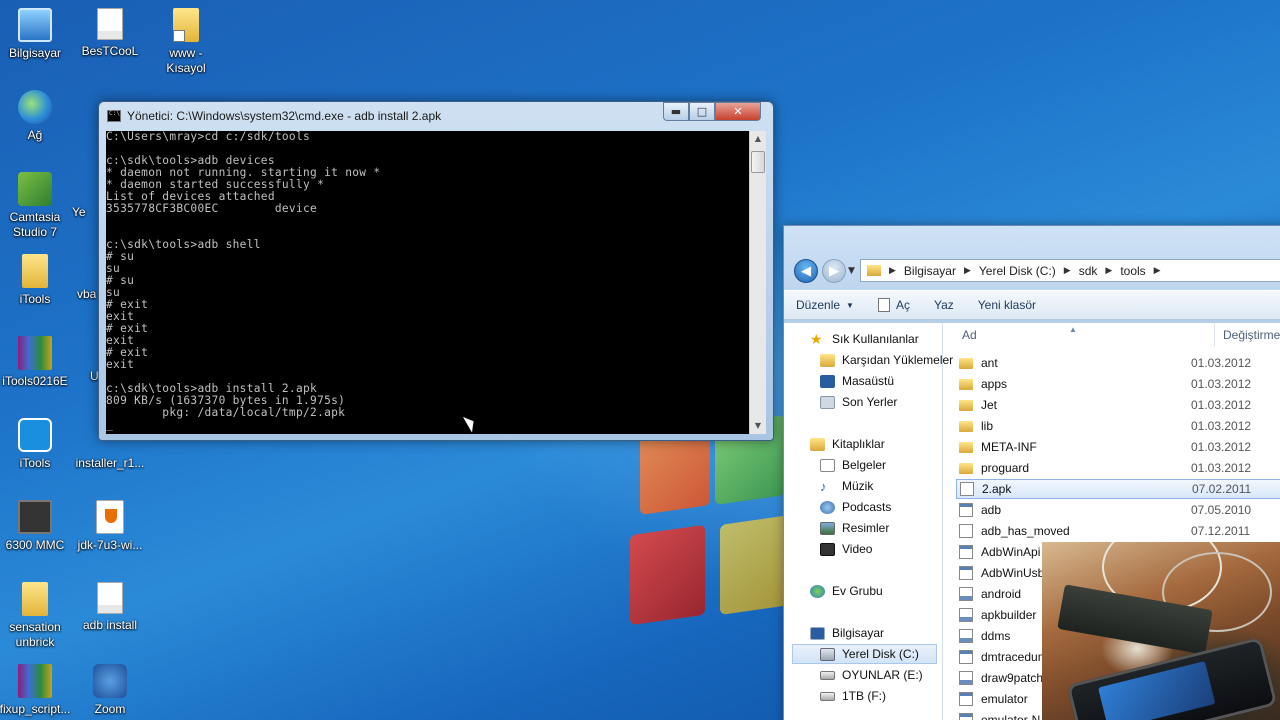 This screenshot has height=720, width=1280. What do you see at coordinates (1119, 426) in the screenshot?
I see `file-row: lib 01.03.2012` at bounding box center [1119, 426].